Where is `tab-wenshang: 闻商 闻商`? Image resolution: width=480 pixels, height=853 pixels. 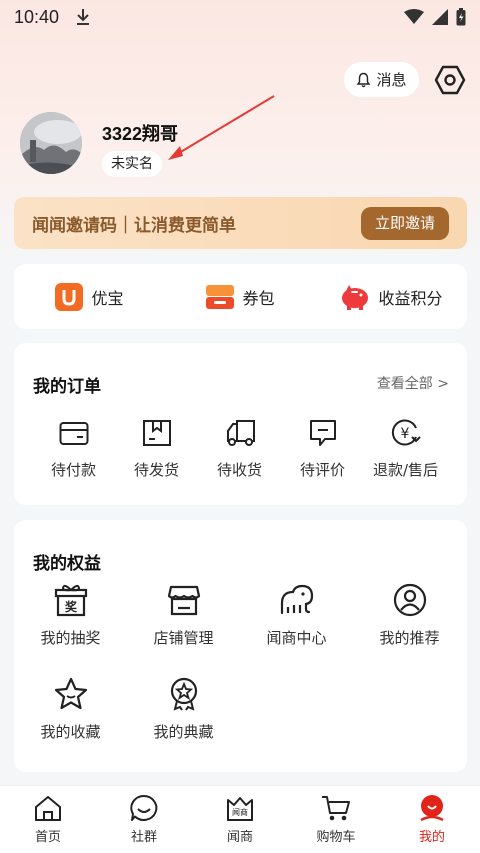 tab-wenshang: 闻商 闻商 is located at coordinates (240, 819).